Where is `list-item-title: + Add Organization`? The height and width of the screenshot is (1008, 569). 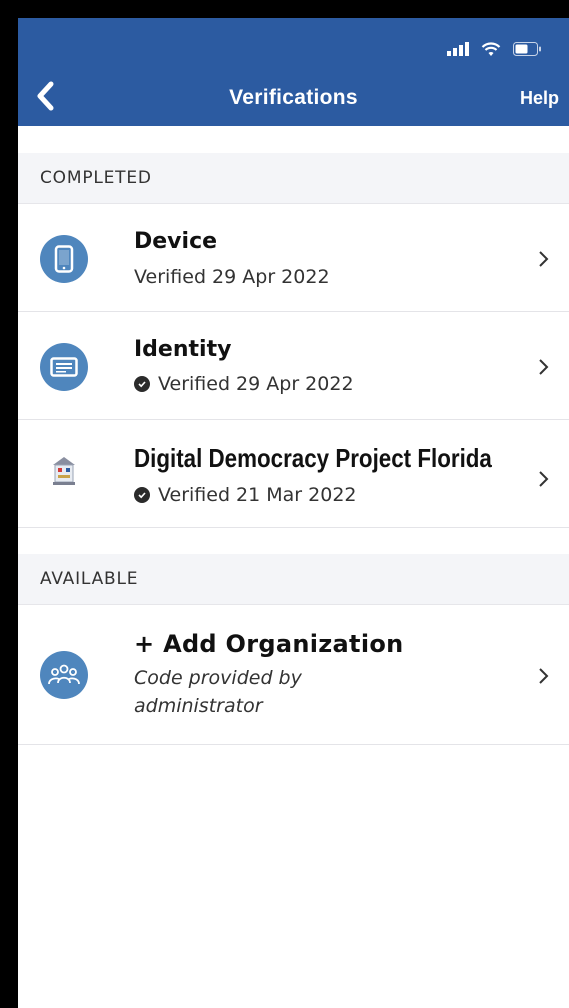 list-item-title: + Add Organization is located at coordinates (269, 644).